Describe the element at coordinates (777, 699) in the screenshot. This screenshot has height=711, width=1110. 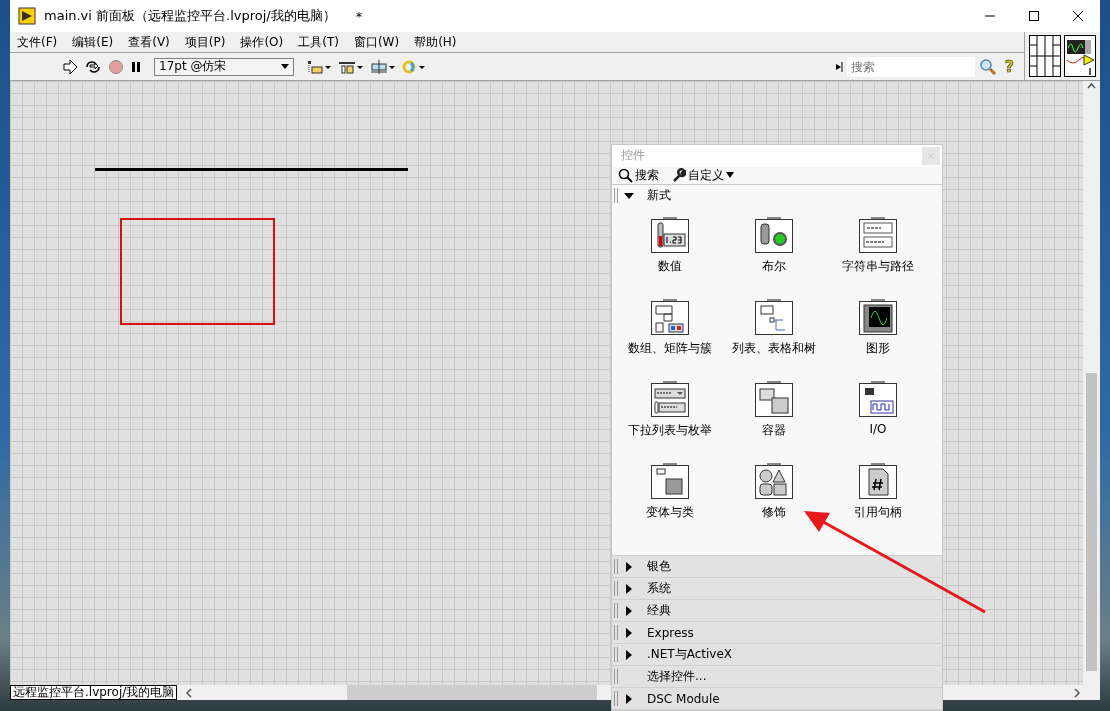
I see `palette-category: DSC Module` at that location.